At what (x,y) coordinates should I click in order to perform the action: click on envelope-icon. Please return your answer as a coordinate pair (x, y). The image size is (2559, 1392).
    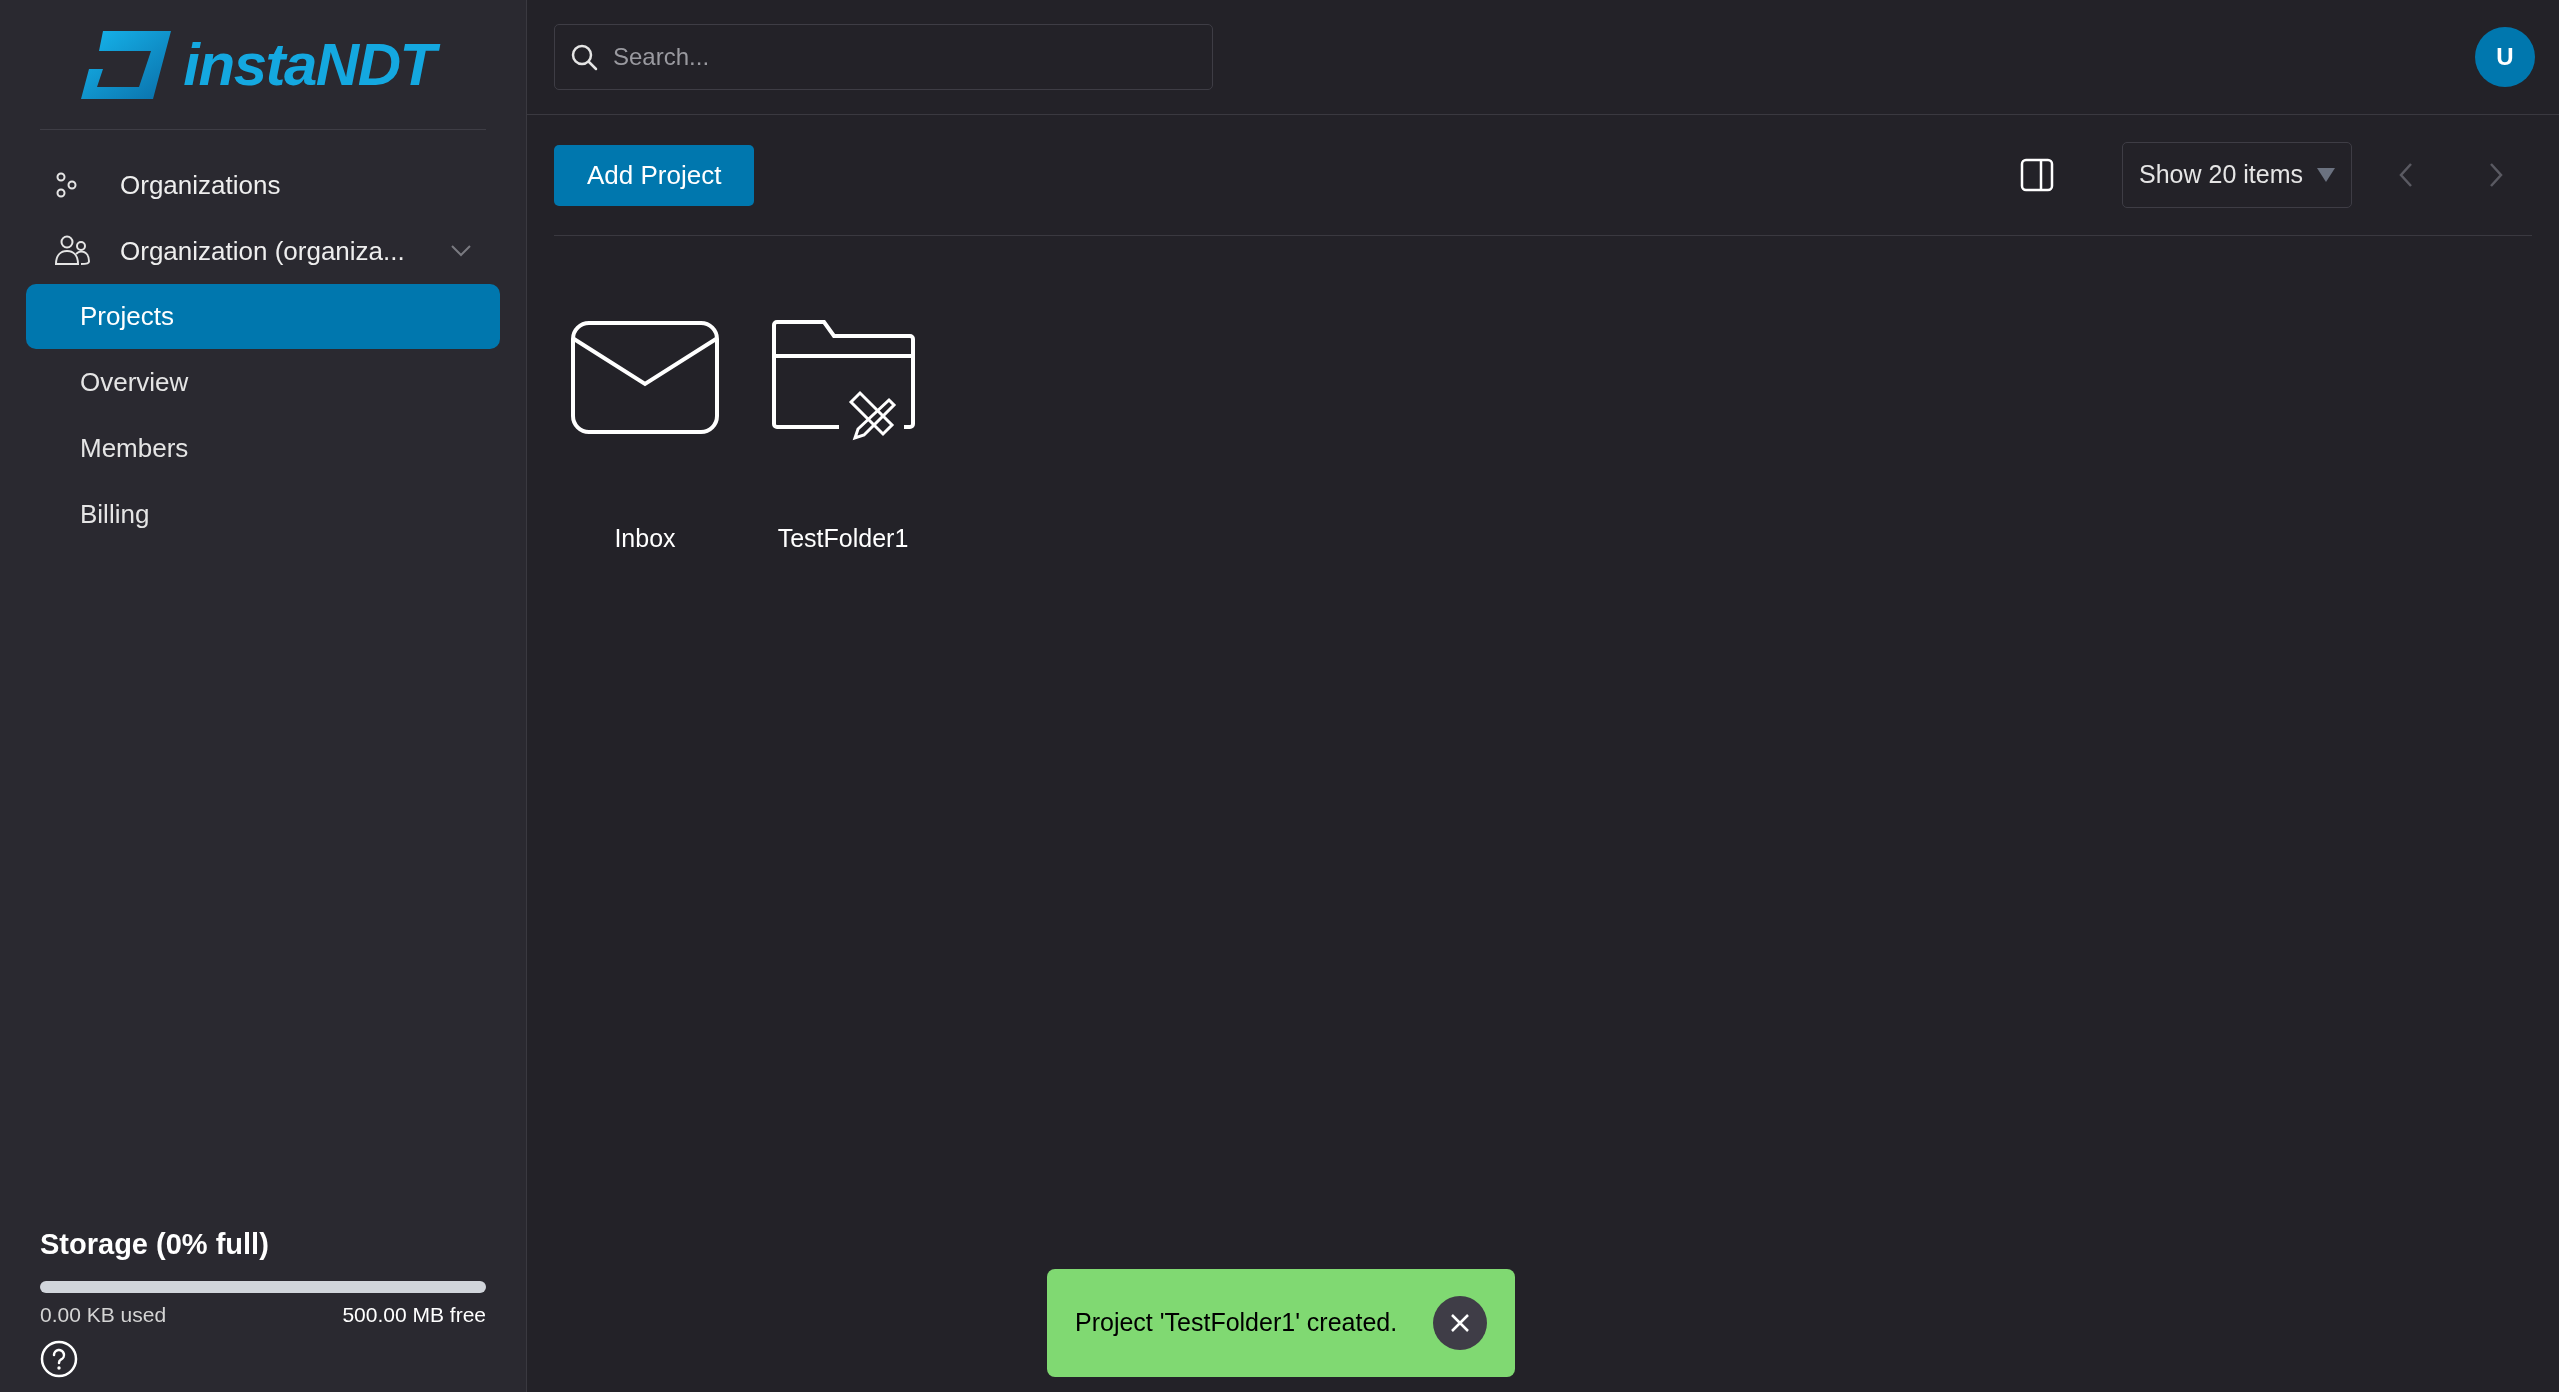
    Looking at the image, I should click on (645, 377).